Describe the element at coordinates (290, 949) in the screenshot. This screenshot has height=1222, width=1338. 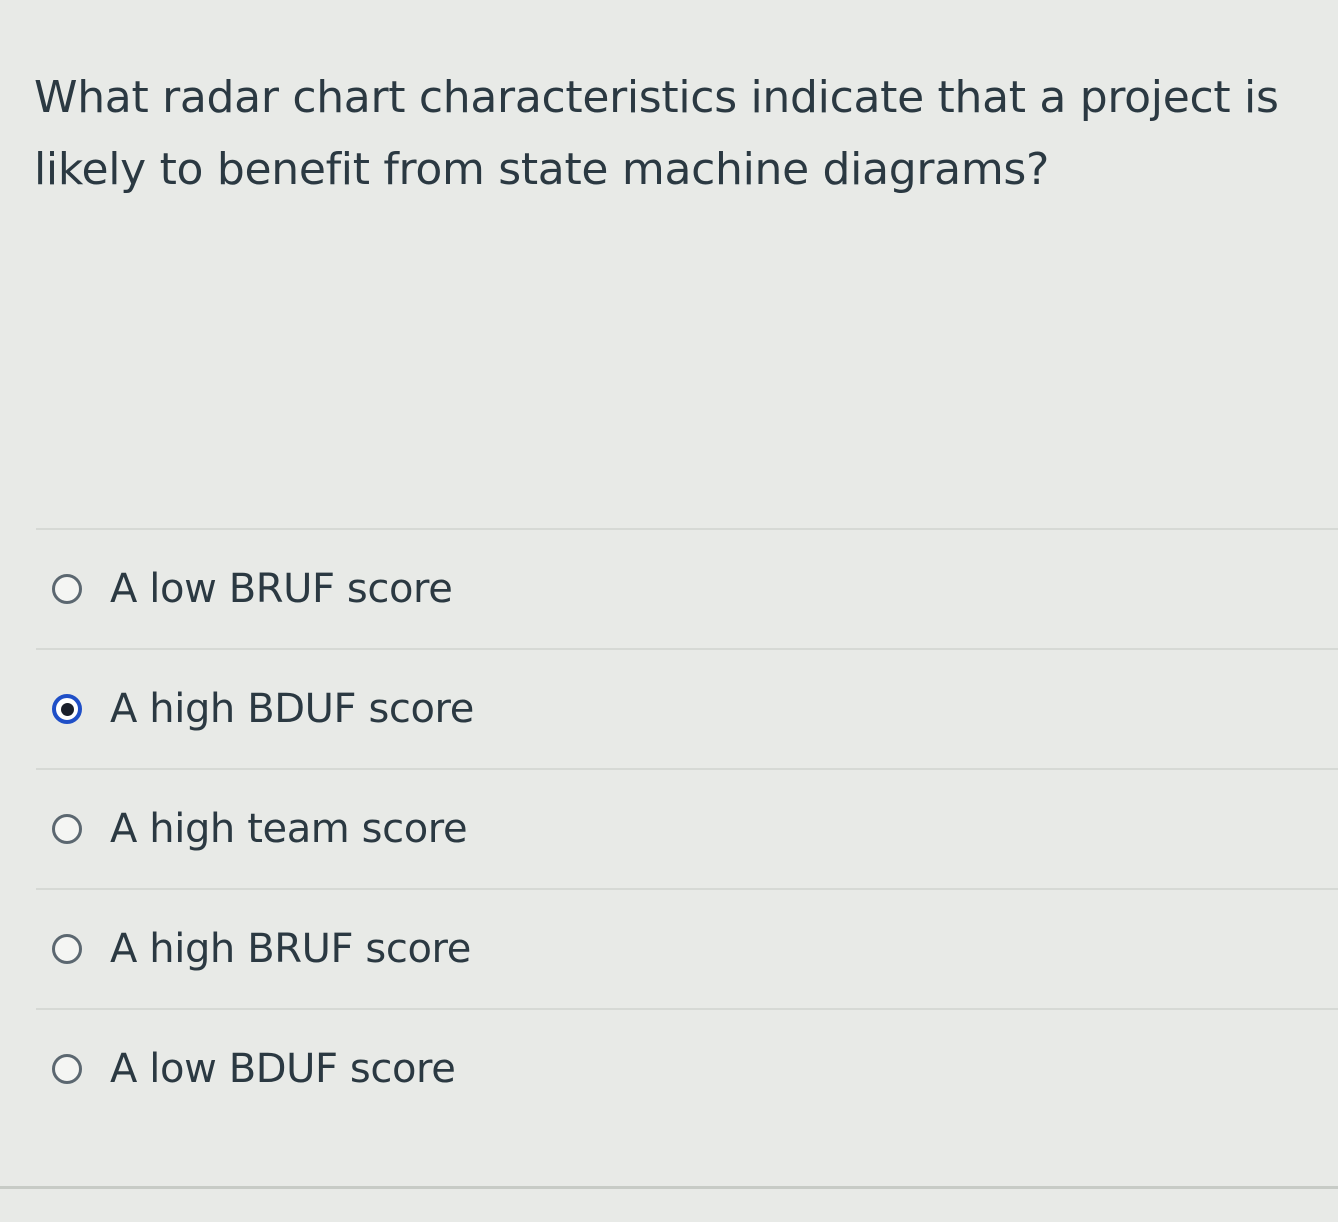
I see `answer-label: A high BRUF score` at that location.